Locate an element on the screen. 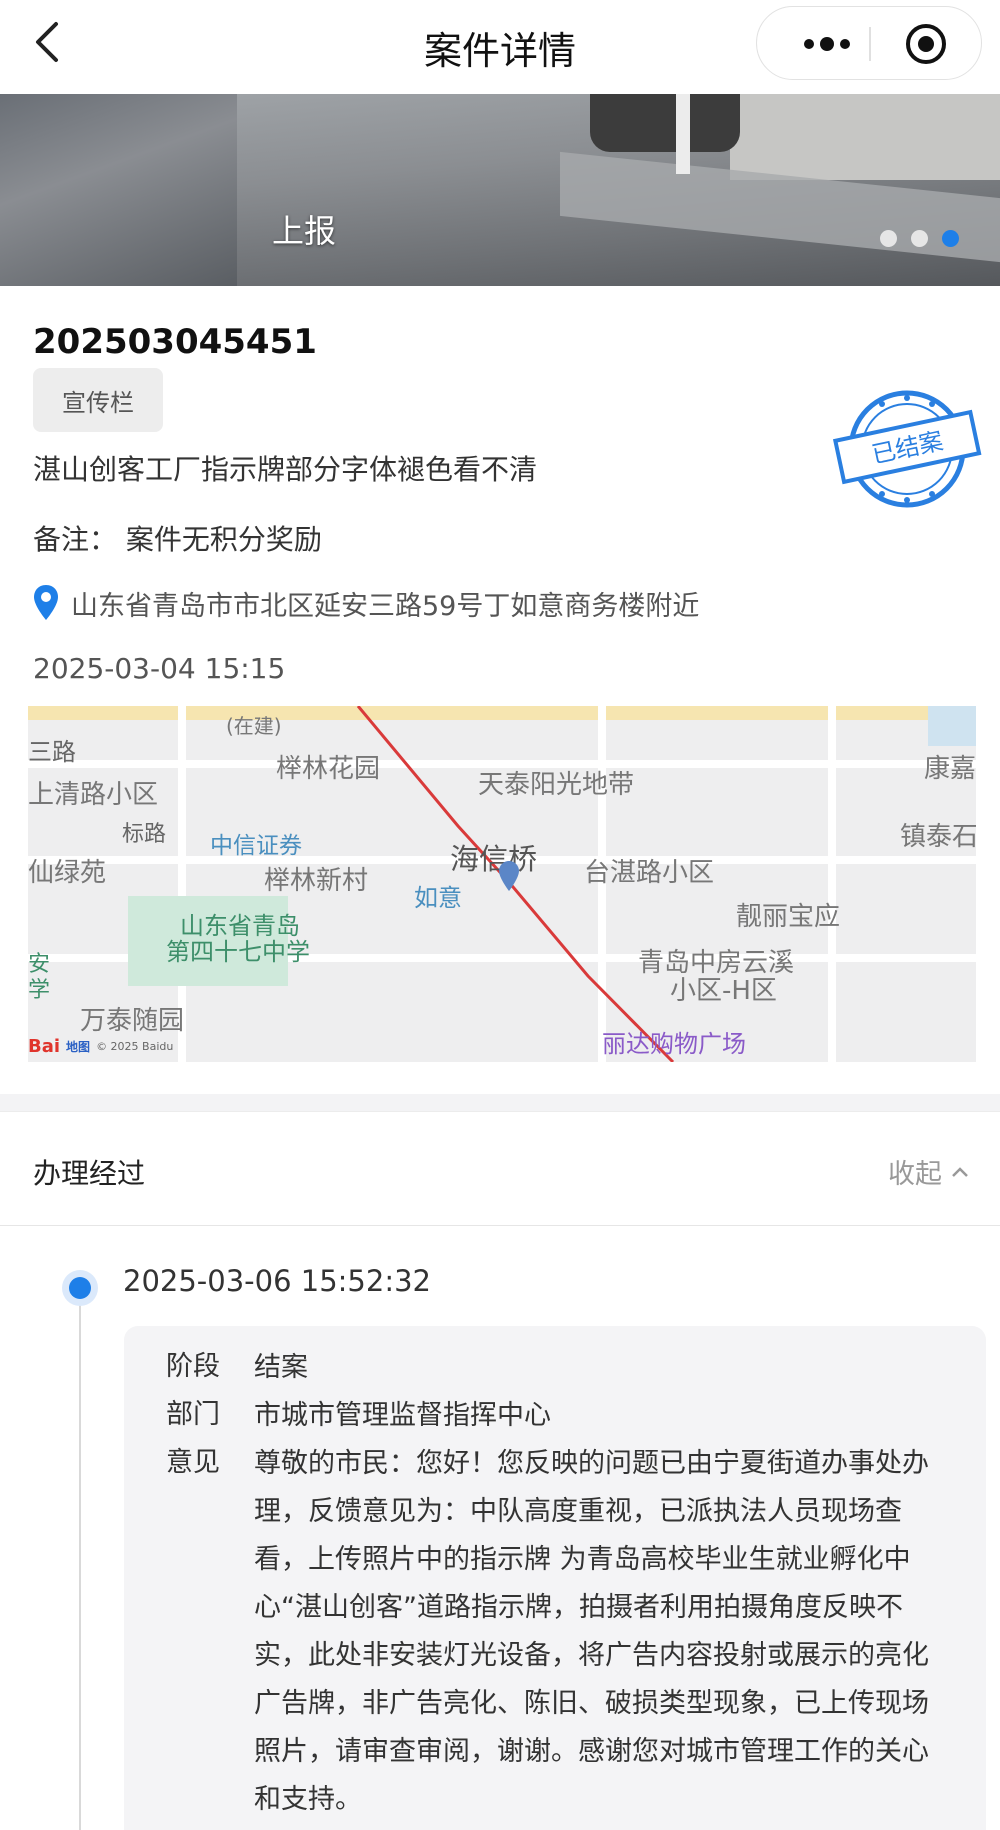  section-separator is located at coordinates (500, 1103).